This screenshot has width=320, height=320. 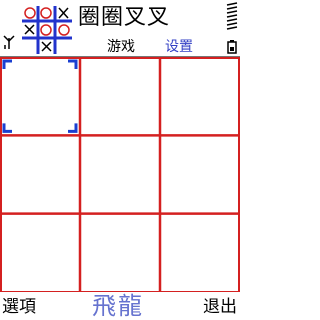 What do you see at coordinates (232, 28) in the screenshot?
I see `battery-icon` at bounding box center [232, 28].